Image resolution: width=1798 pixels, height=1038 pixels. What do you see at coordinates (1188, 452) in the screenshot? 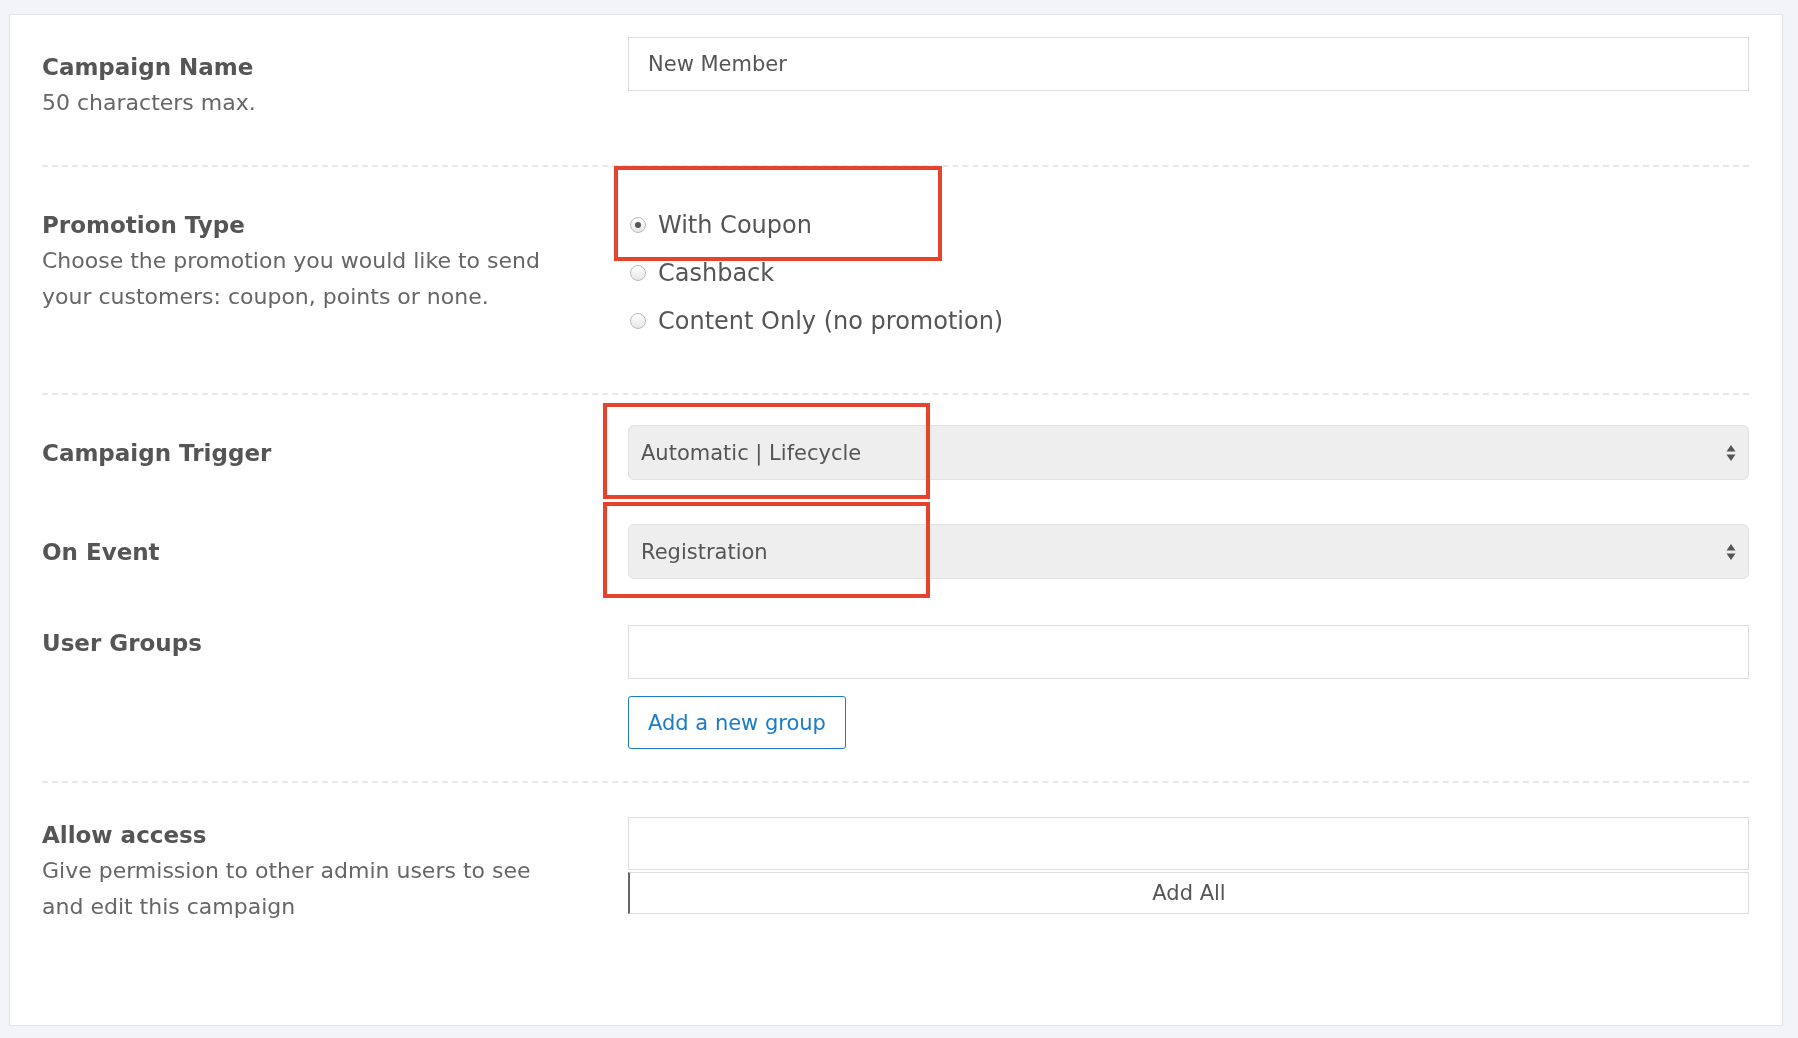
I see `trigger-select: Automatic | Lifecycle` at bounding box center [1188, 452].